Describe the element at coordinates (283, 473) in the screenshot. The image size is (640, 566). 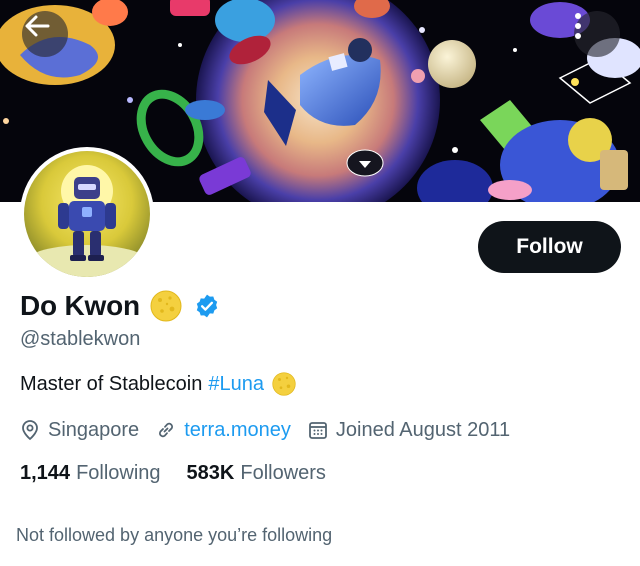
I see `followers-label: Followers` at that location.